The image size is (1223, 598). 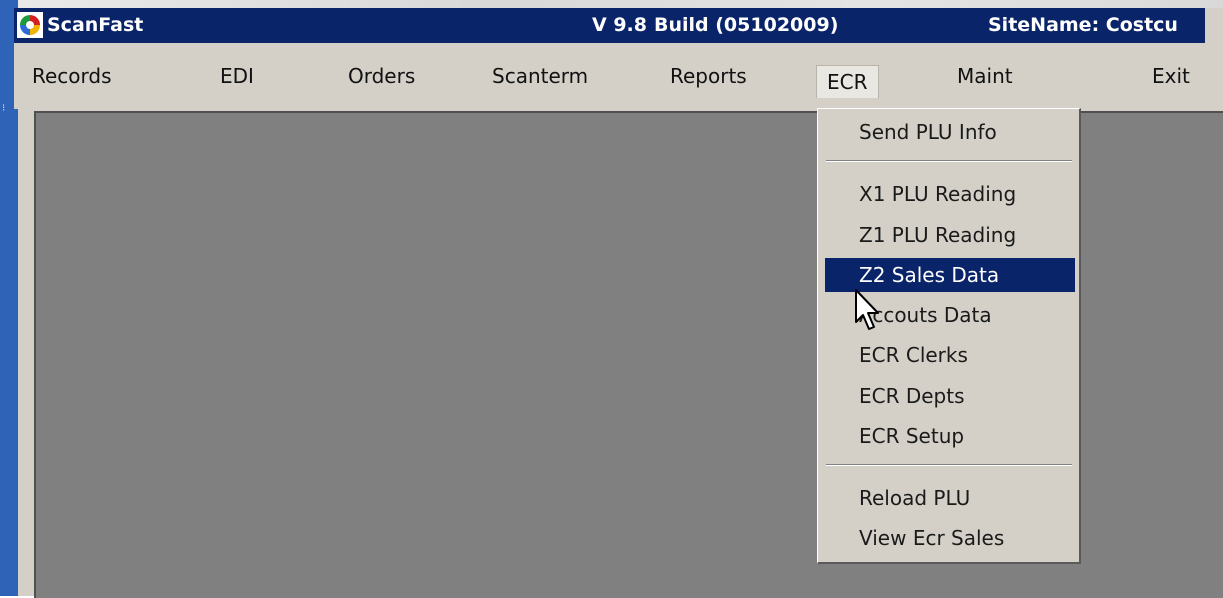 What do you see at coordinates (932, 538) in the screenshot?
I see `menu-item-label: View Ecr Sales` at bounding box center [932, 538].